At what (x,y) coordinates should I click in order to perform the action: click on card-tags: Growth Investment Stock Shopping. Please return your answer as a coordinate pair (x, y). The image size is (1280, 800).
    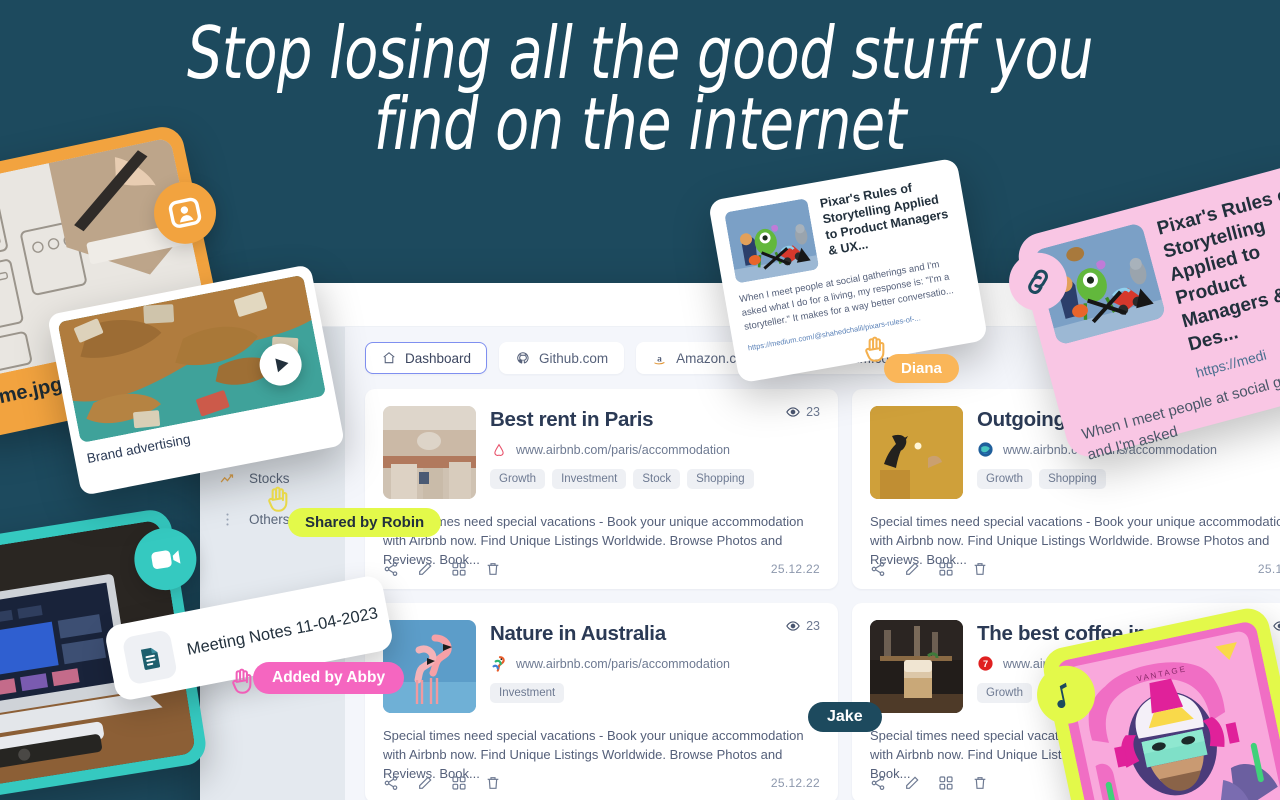
    Looking at the image, I should click on (655, 479).